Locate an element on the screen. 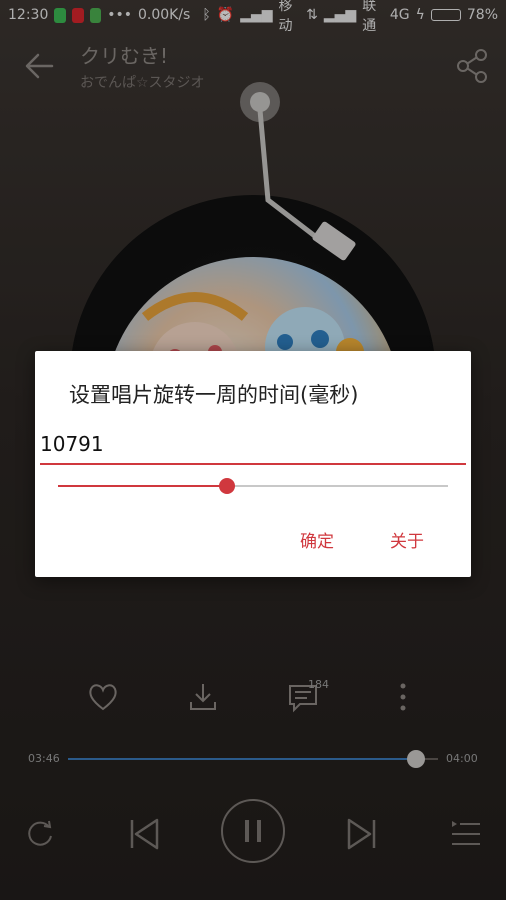 This screenshot has height=900, width=506. heart-icon is located at coordinates (103, 697).